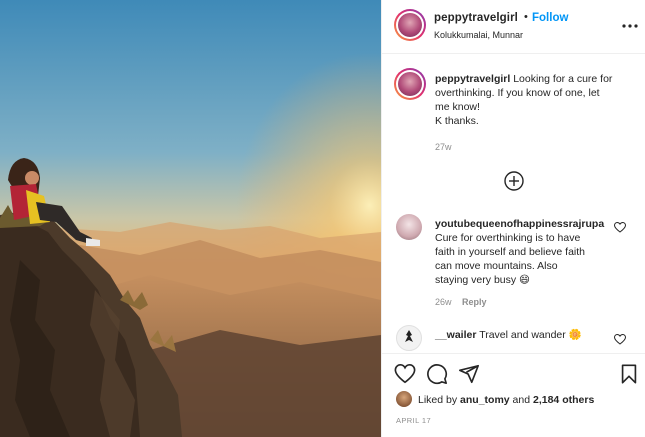 This screenshot has width=645, height=437. I want to click on comment-text: Travel and wander 🌼, so click(530, 335).